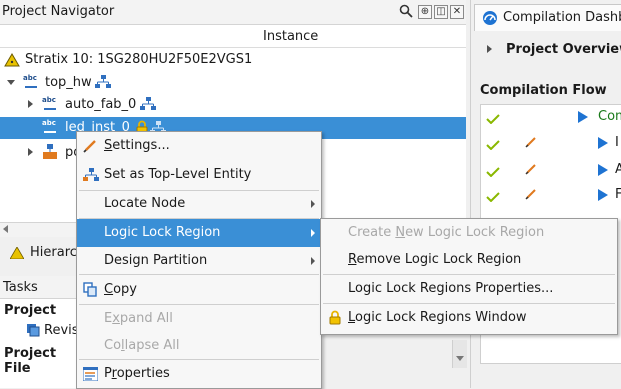 Image resolution: width=621 pixels, height=389 pixels. I want to click on menu-item-label: Create New Logic Lock Region, so click(446, 232).